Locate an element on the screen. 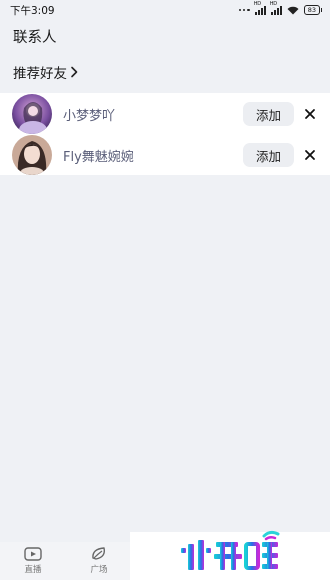 This screenshot has width=330, height=580. nav-item-live: 直播 is located at coordinates (33, 560).